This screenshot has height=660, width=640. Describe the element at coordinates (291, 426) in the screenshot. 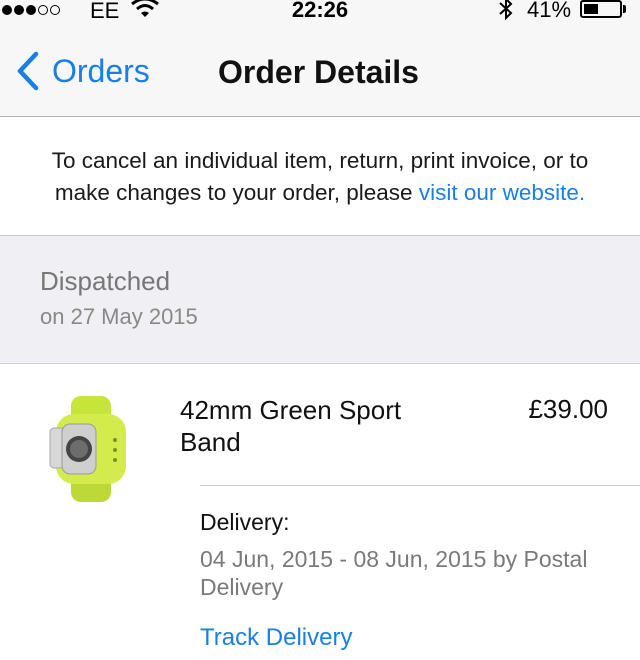

I see `item-name: 42mm Green Sport Band` at that location.